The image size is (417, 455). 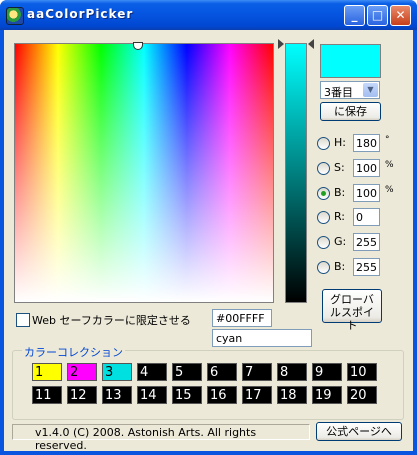 I want to click on rgb-label: B:, so click(x=340, y=266).